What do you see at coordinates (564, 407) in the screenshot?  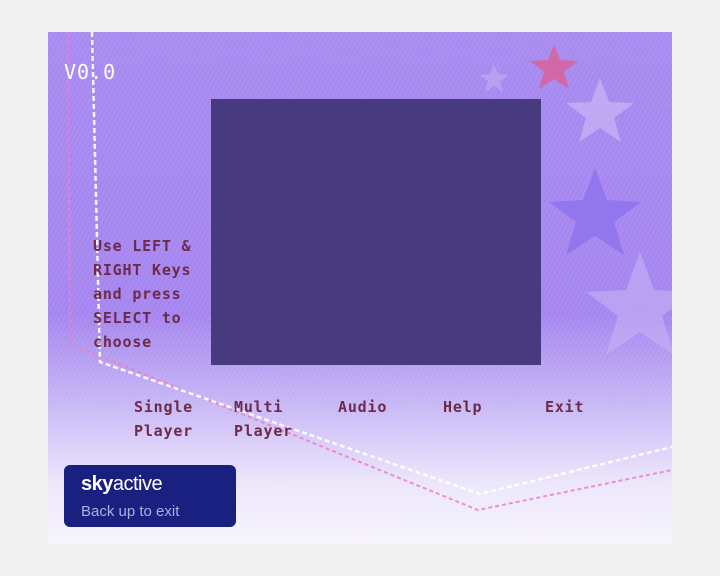 I see `menu-exit: Exit` at bounding box center [564, 407].